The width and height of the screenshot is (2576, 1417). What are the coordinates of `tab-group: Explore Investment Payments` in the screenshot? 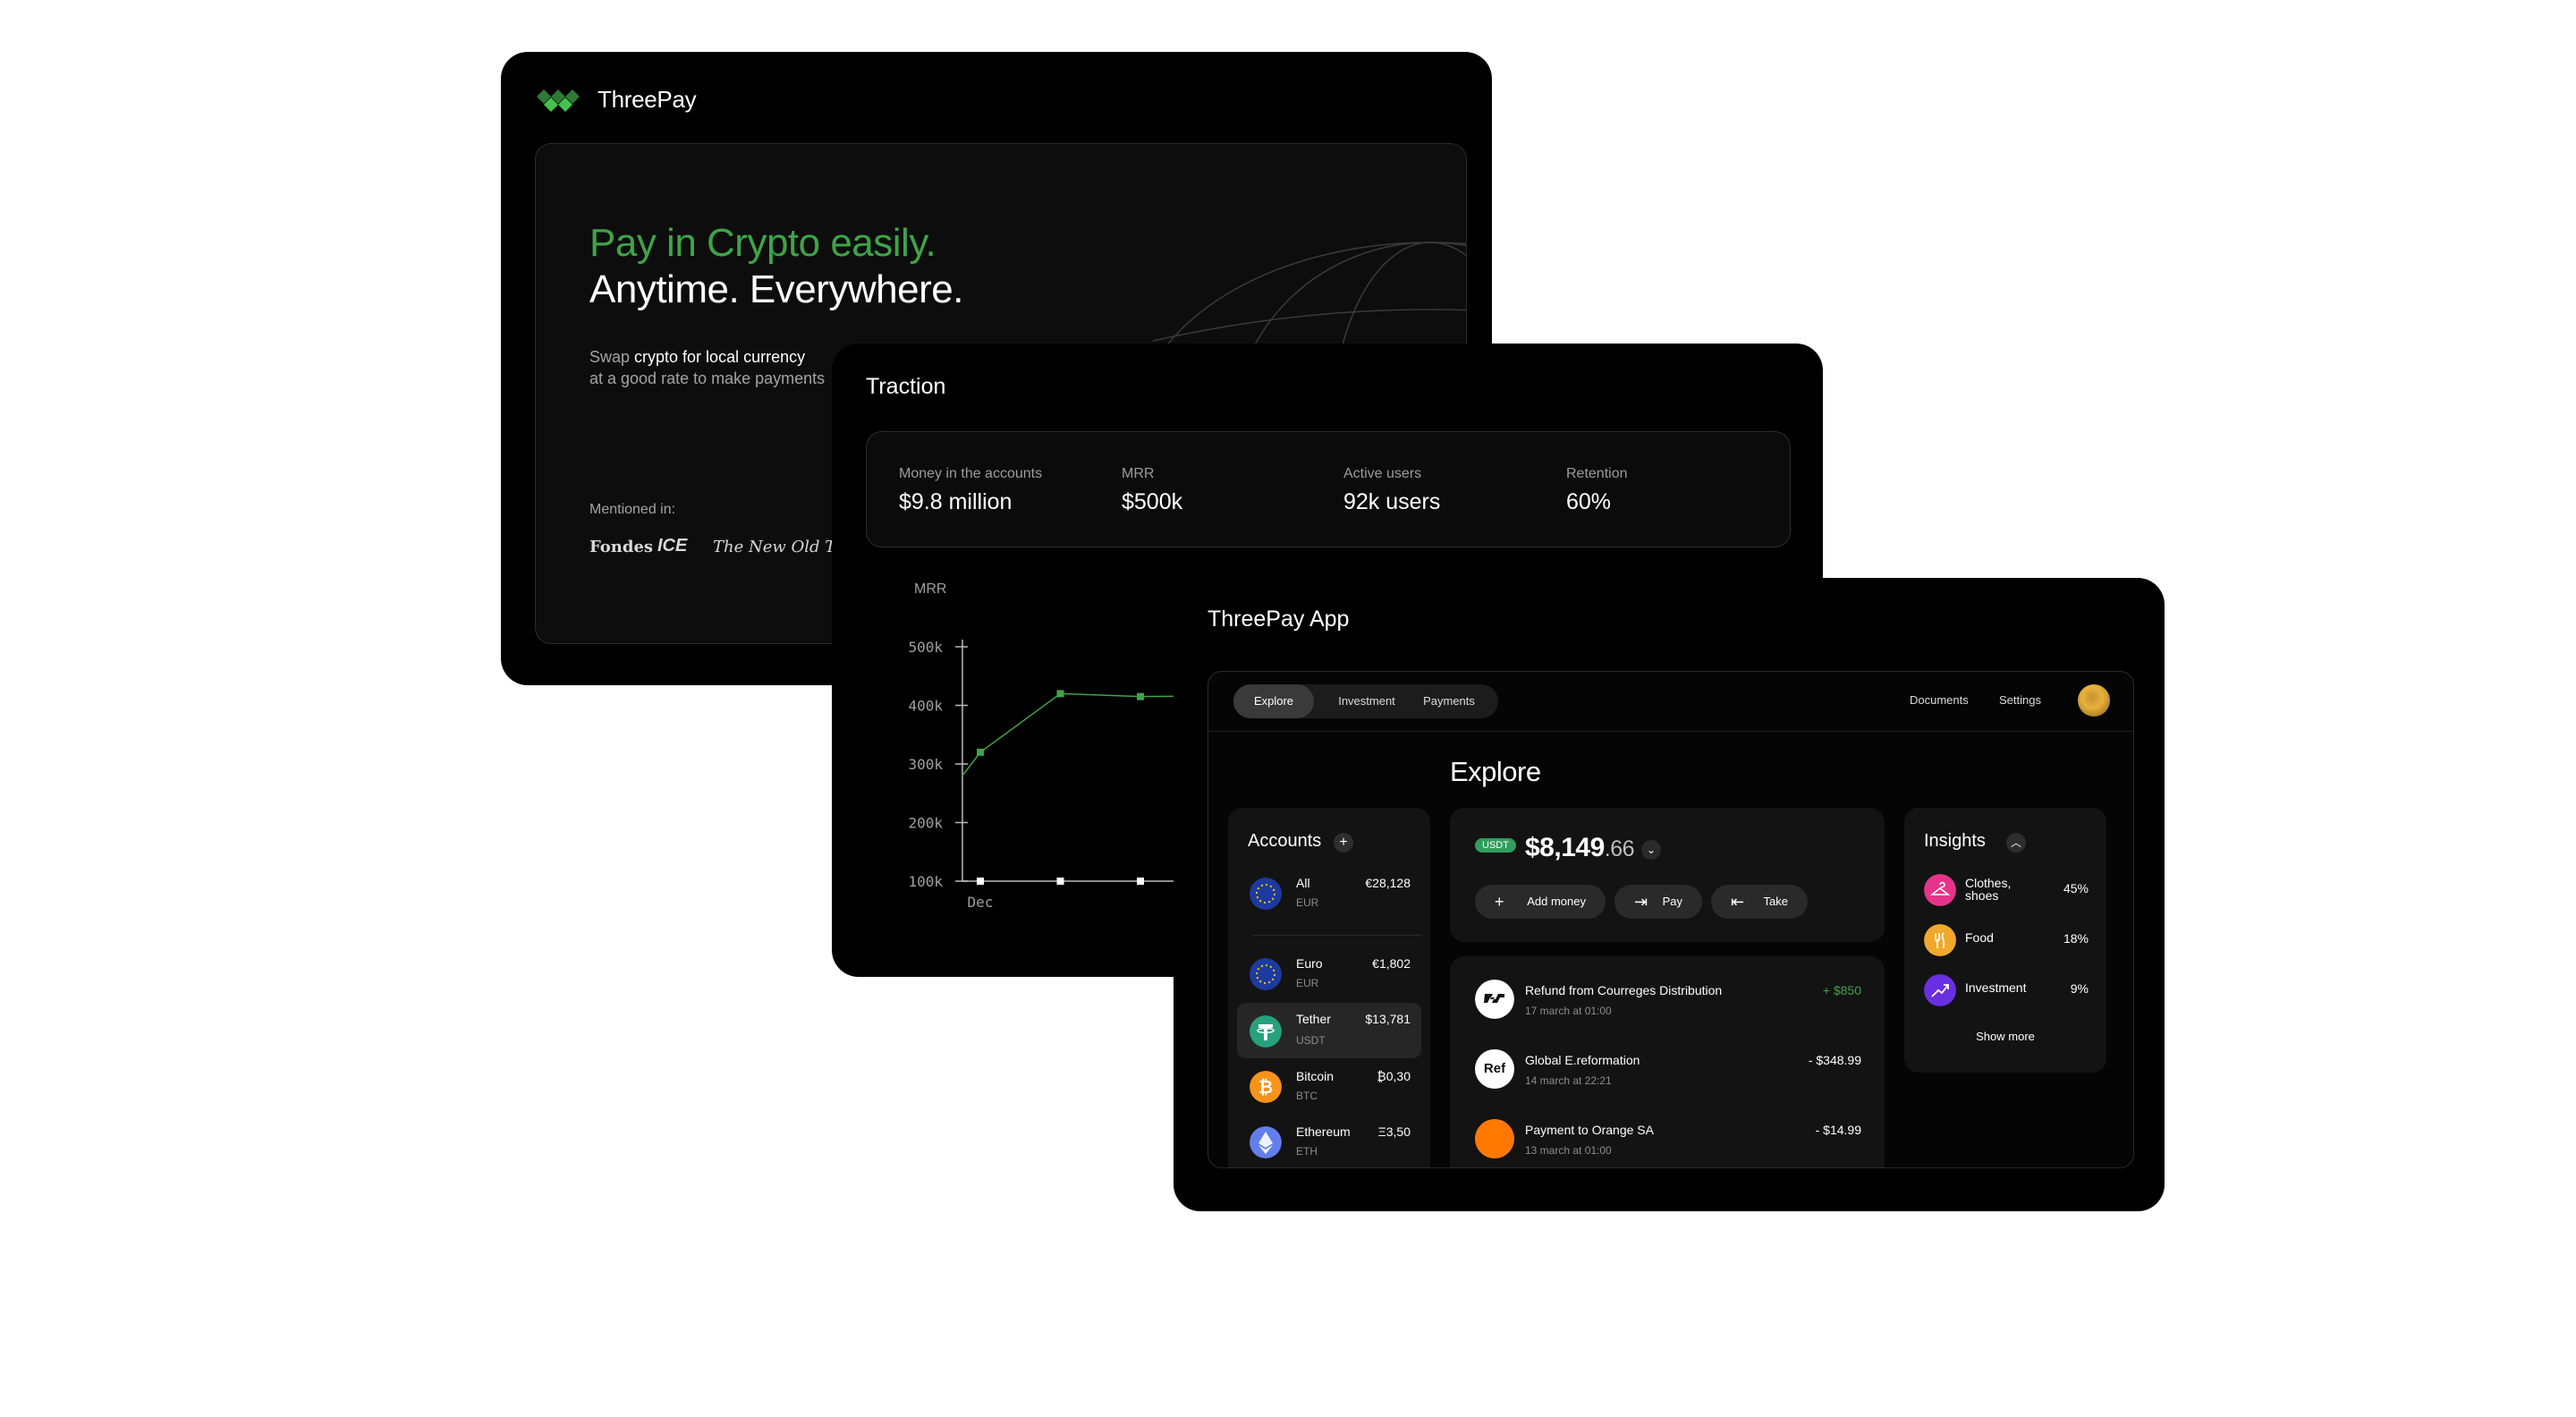 It's located at (1365, 701).